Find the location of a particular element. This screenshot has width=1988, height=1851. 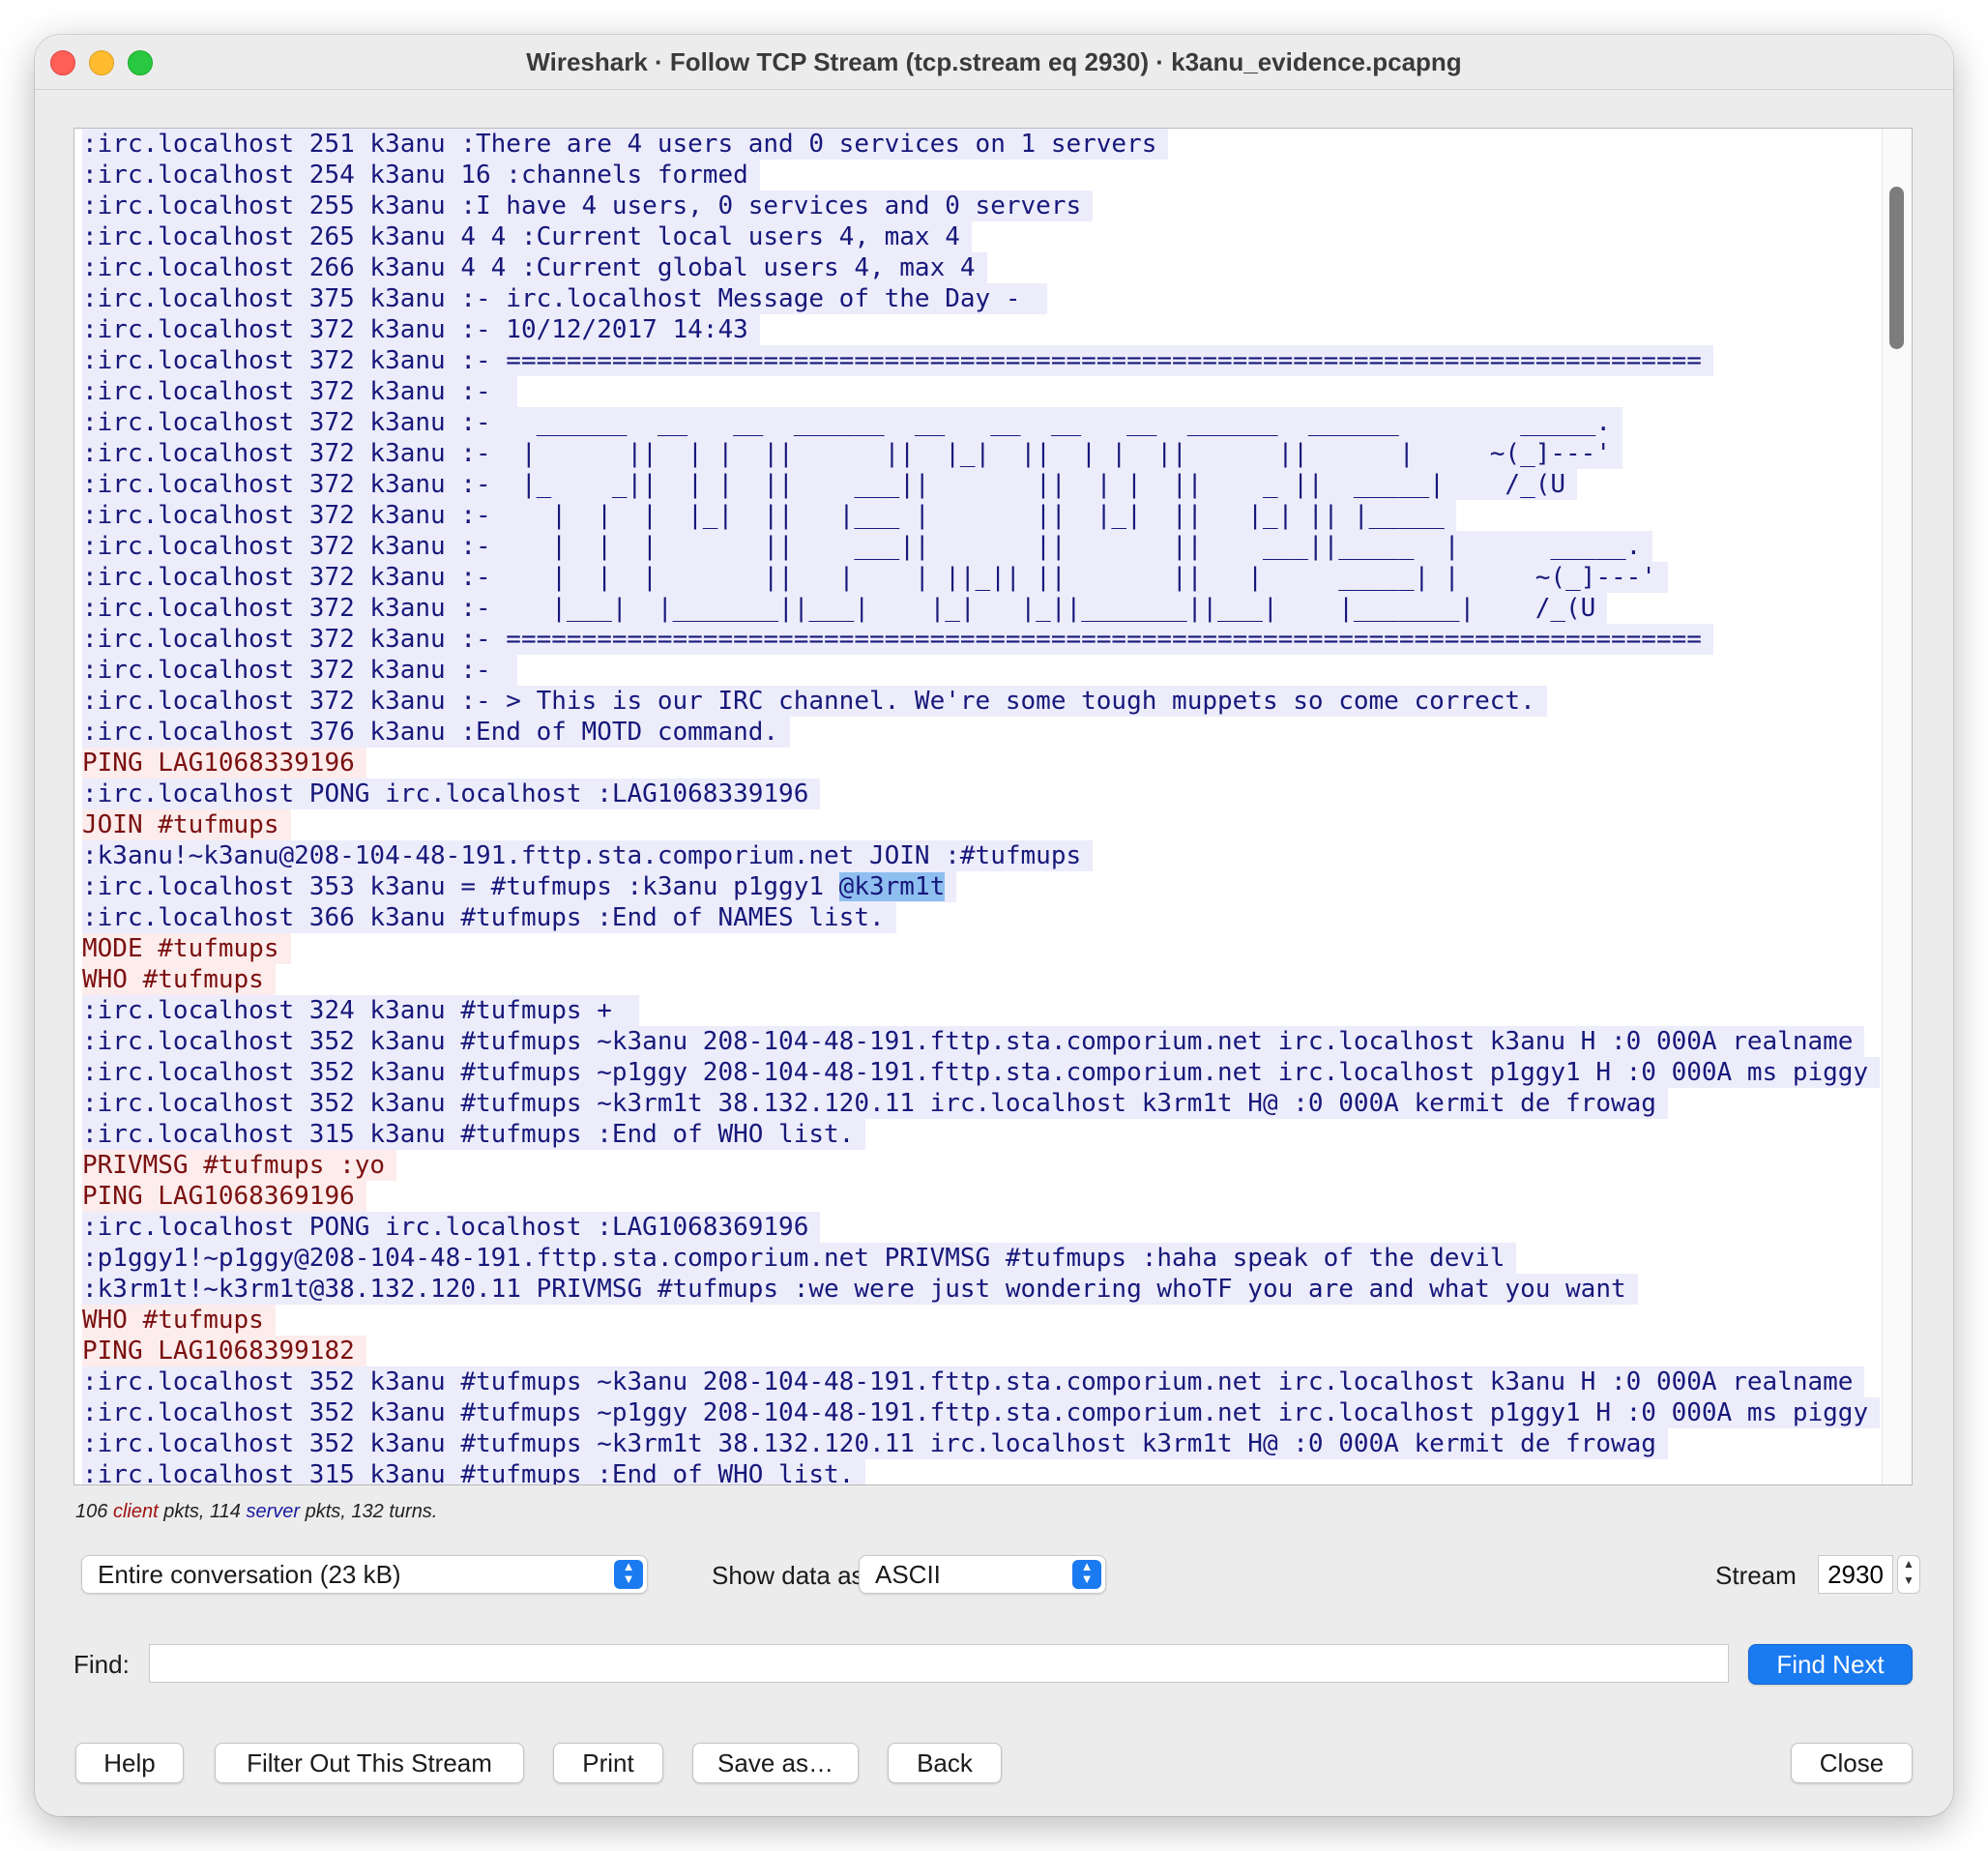

stream-line-text: PING LAG1068399182 is located at coordinates (224, 1351).